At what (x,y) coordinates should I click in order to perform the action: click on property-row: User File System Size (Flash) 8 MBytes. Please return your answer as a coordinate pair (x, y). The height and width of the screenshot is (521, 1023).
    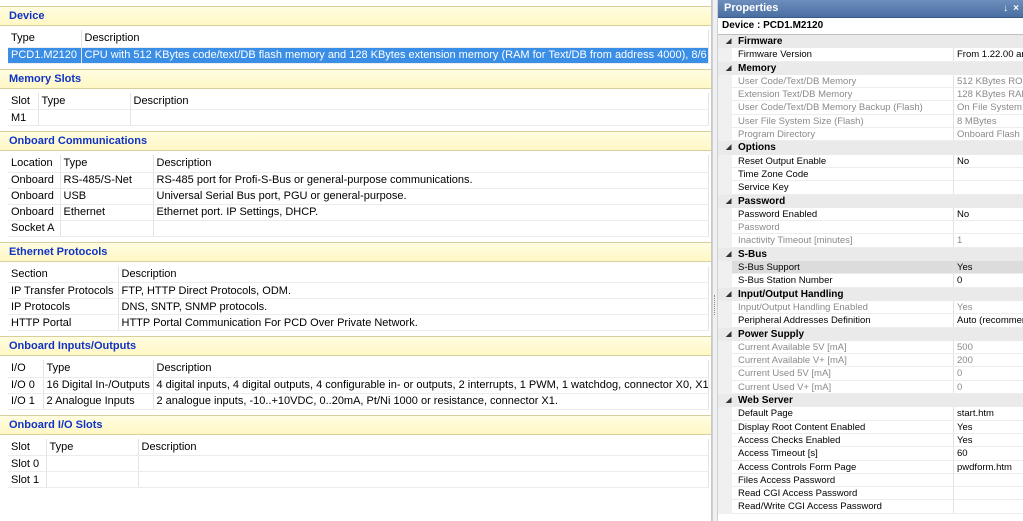
    Looking at the image, I should click on (877, 121).